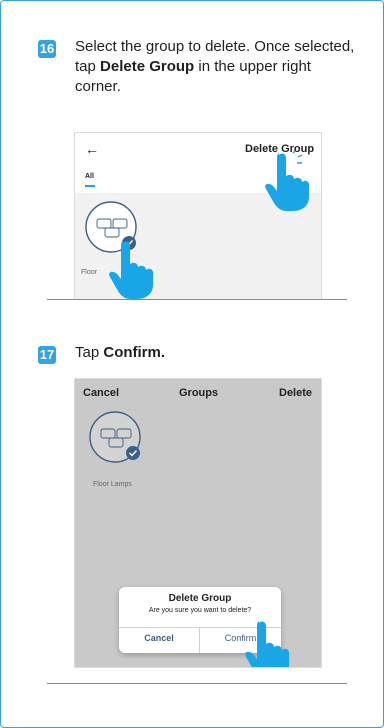  I want to click on step-17-badge: 17, so click(47, 355).